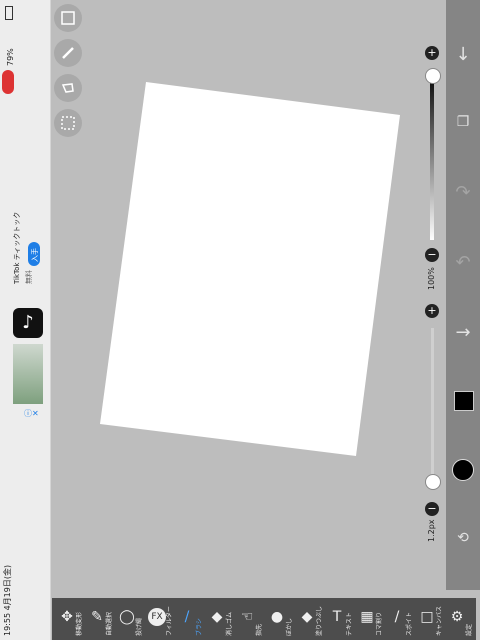 This screenshot has height=640, width=480. I want to click on tool-label: テキスト, so click(349, 624).